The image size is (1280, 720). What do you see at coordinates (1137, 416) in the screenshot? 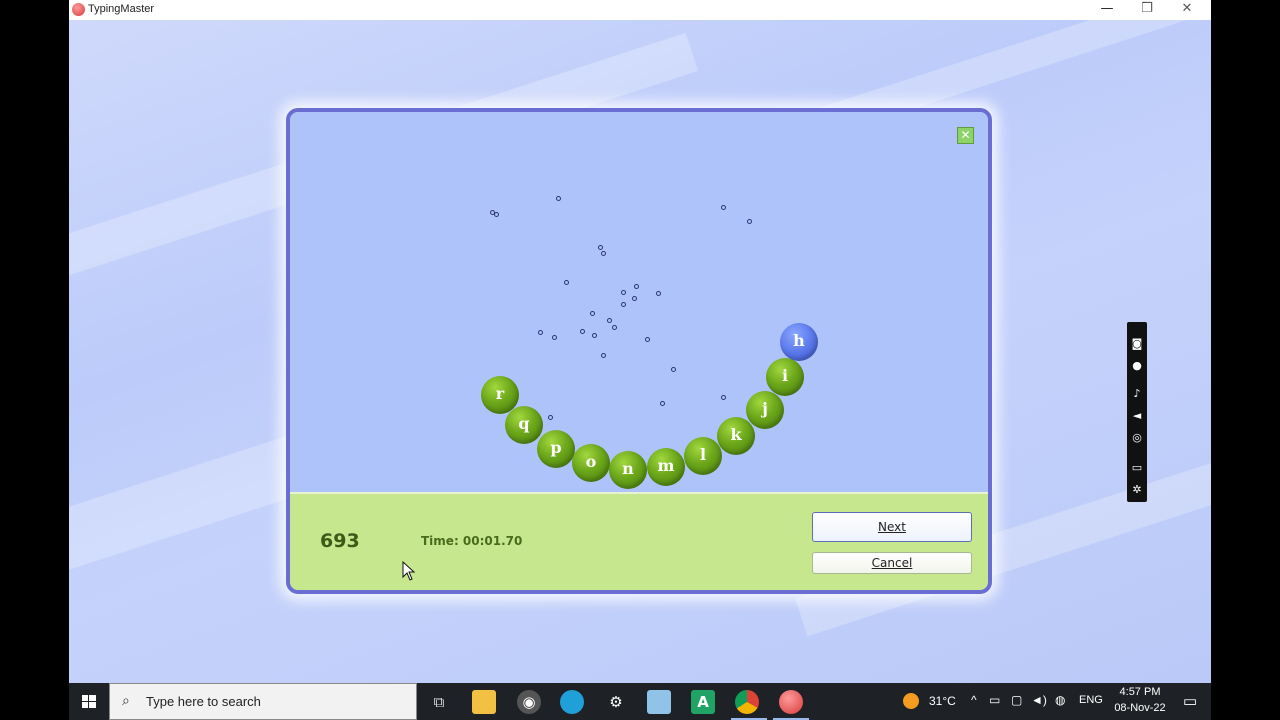
I see `speaker-icon: ◄` at bounding box center [1137, 416].